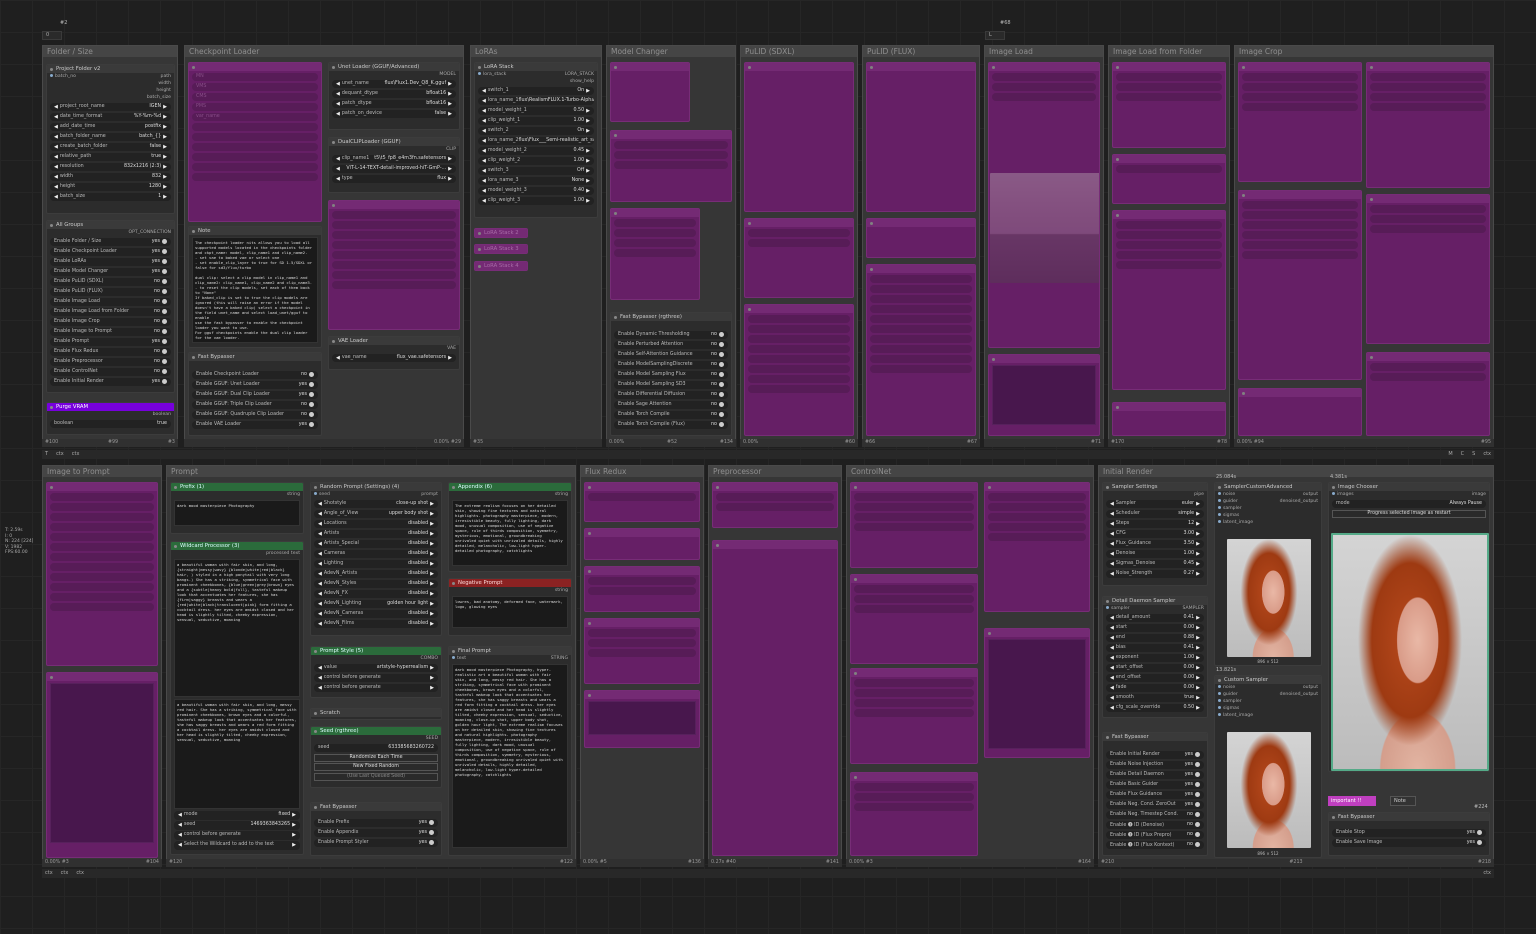 This screenshot has width=1536, height=934. Describe the element at coordinates (237, 513) in the screenshot. I see `prefix-text: dark mood masterpiece Photography` at that location.